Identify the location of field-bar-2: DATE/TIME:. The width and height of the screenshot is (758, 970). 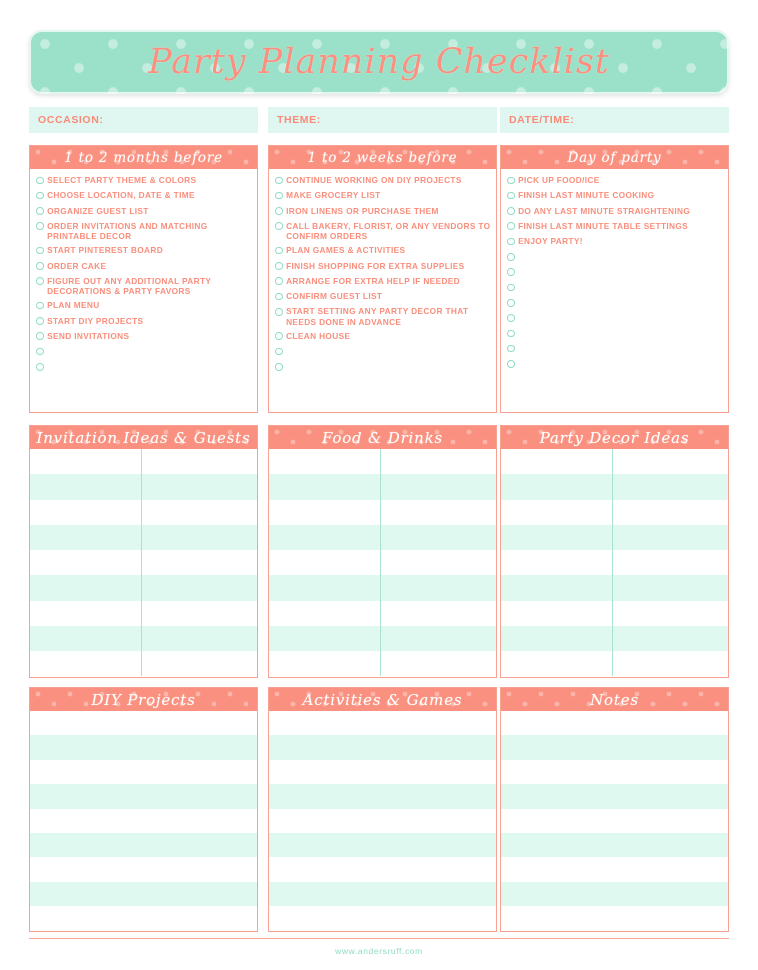
(614, 120).